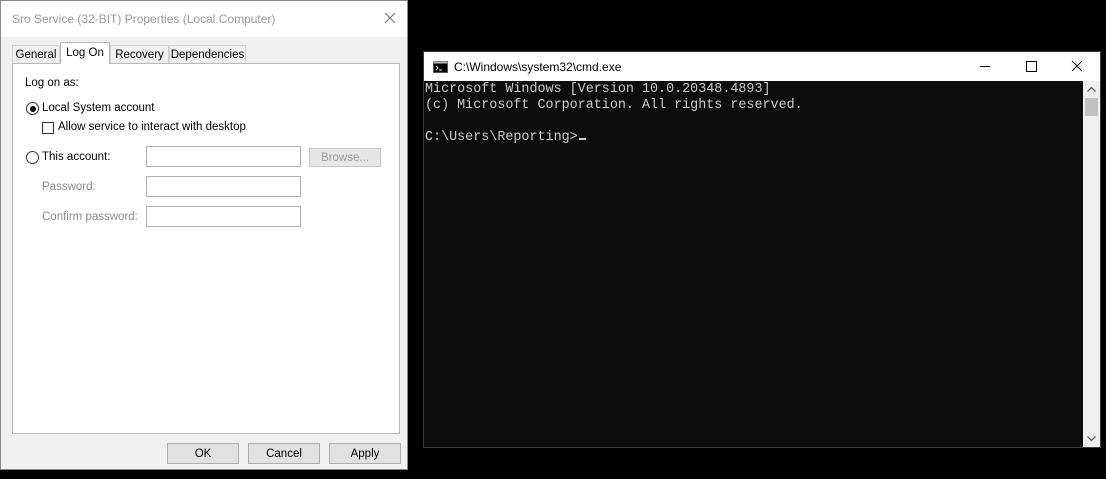  Describe the element at coordinates (223, 186) in the screenshot. I see `password-field` at that location.